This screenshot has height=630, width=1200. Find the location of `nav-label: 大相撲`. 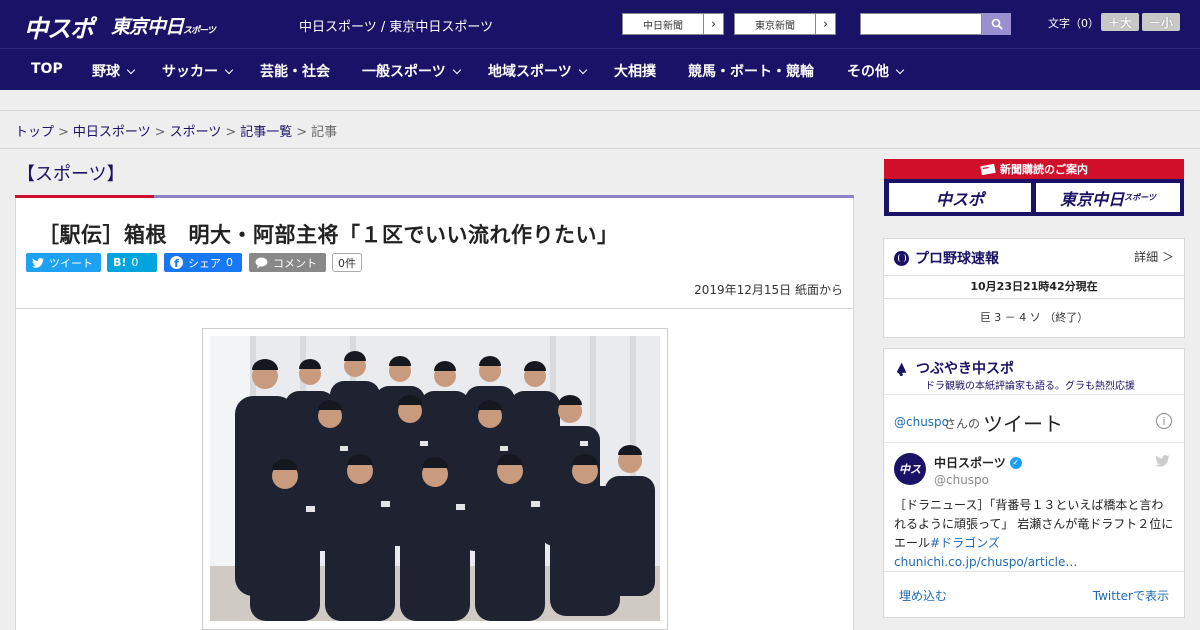

nav-label: 大相撲 is located at coordinates (635, 72).